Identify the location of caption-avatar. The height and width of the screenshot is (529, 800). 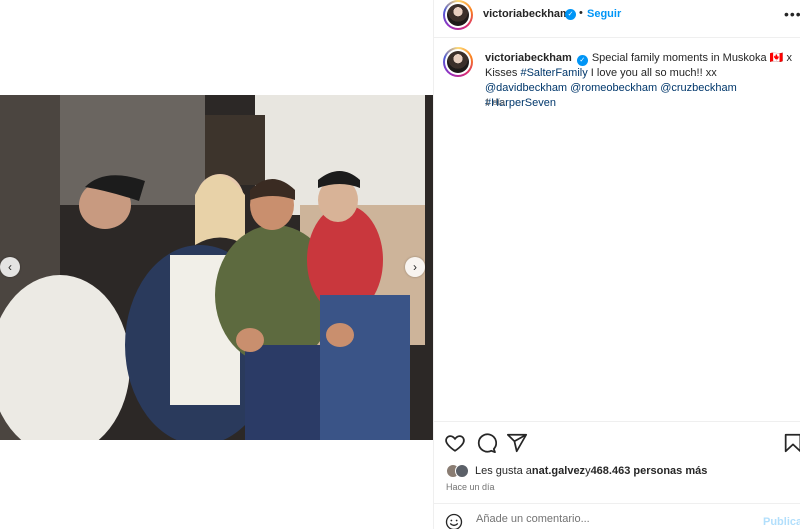
(458, 62).